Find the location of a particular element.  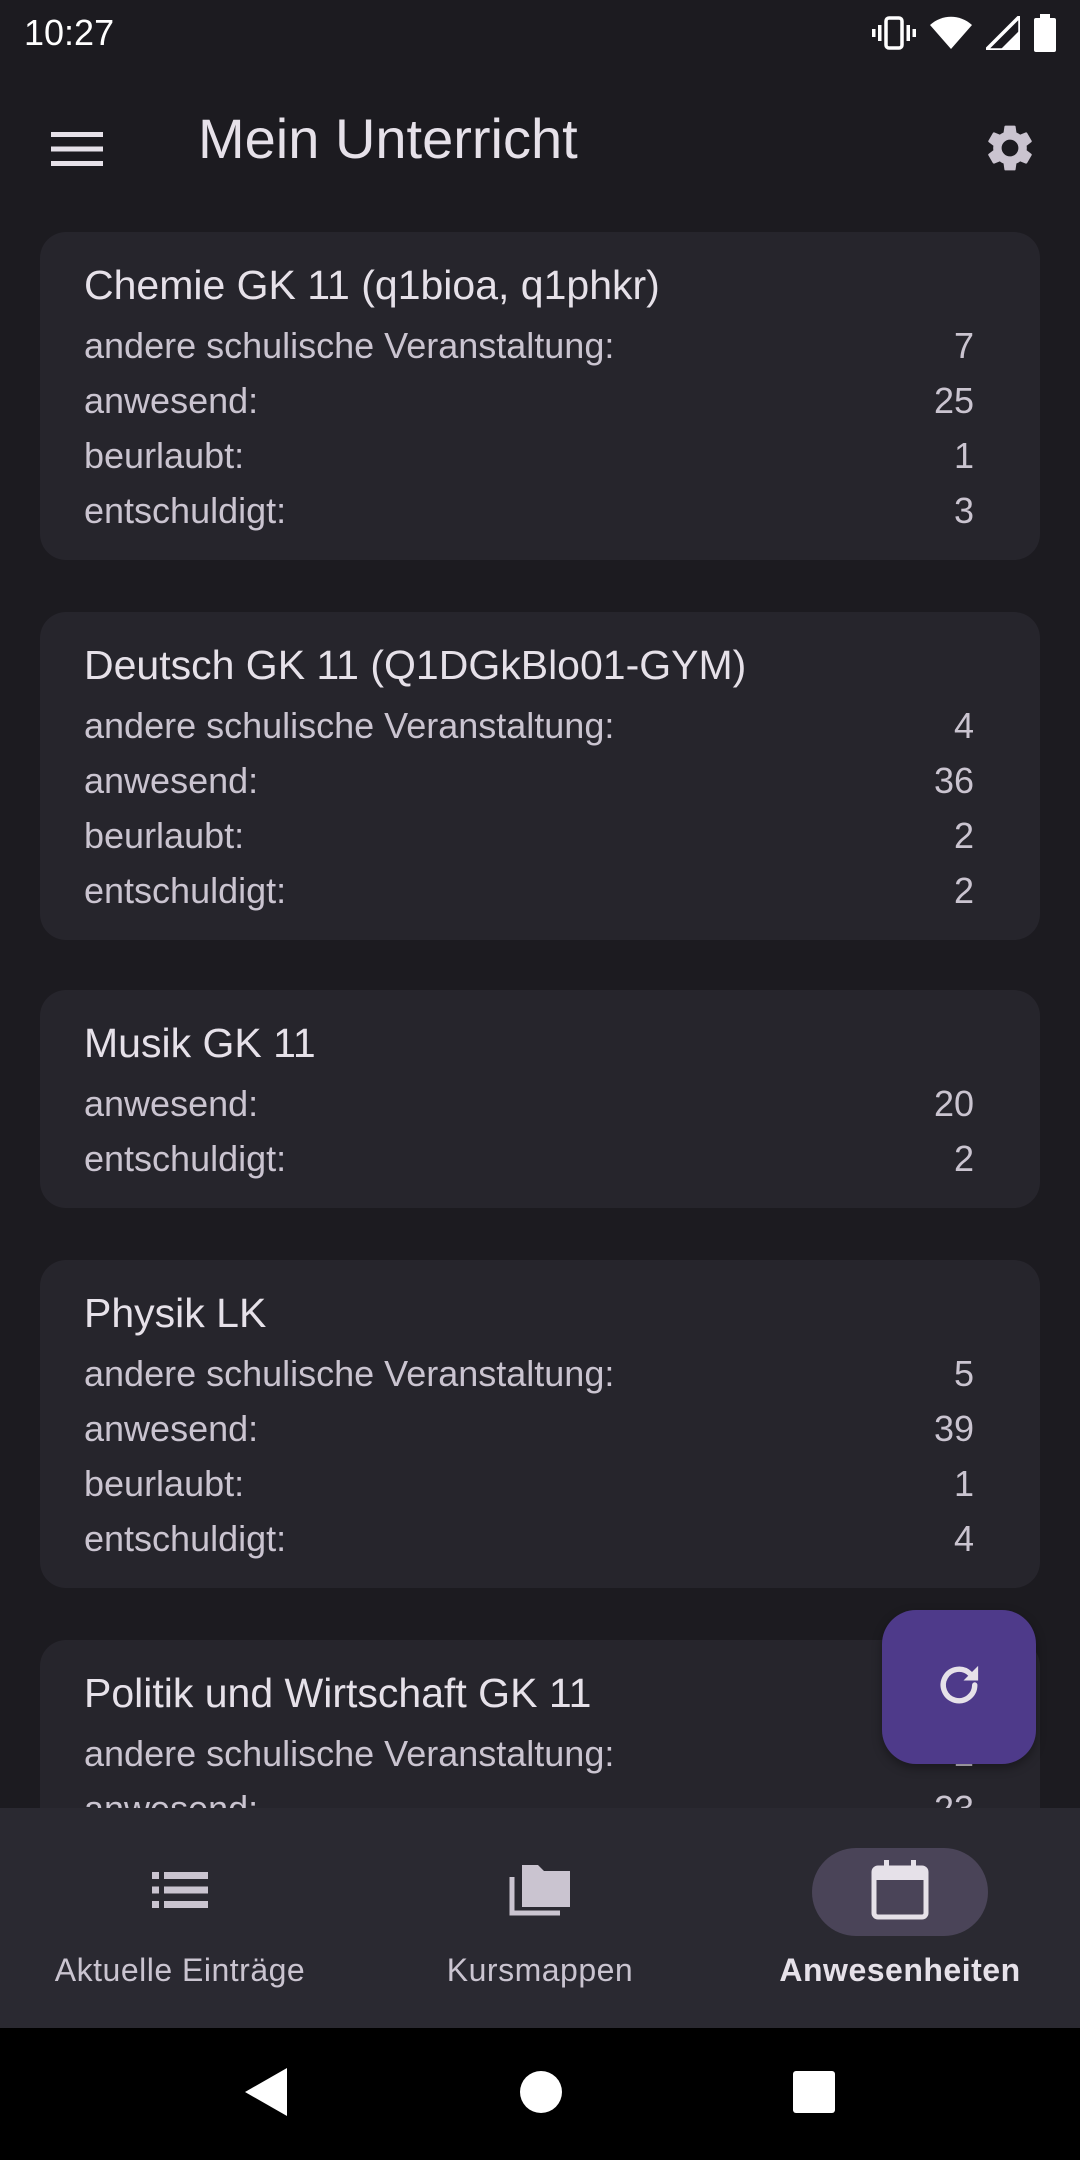

attendance-value: 7 is located at coordinates (963, 345).